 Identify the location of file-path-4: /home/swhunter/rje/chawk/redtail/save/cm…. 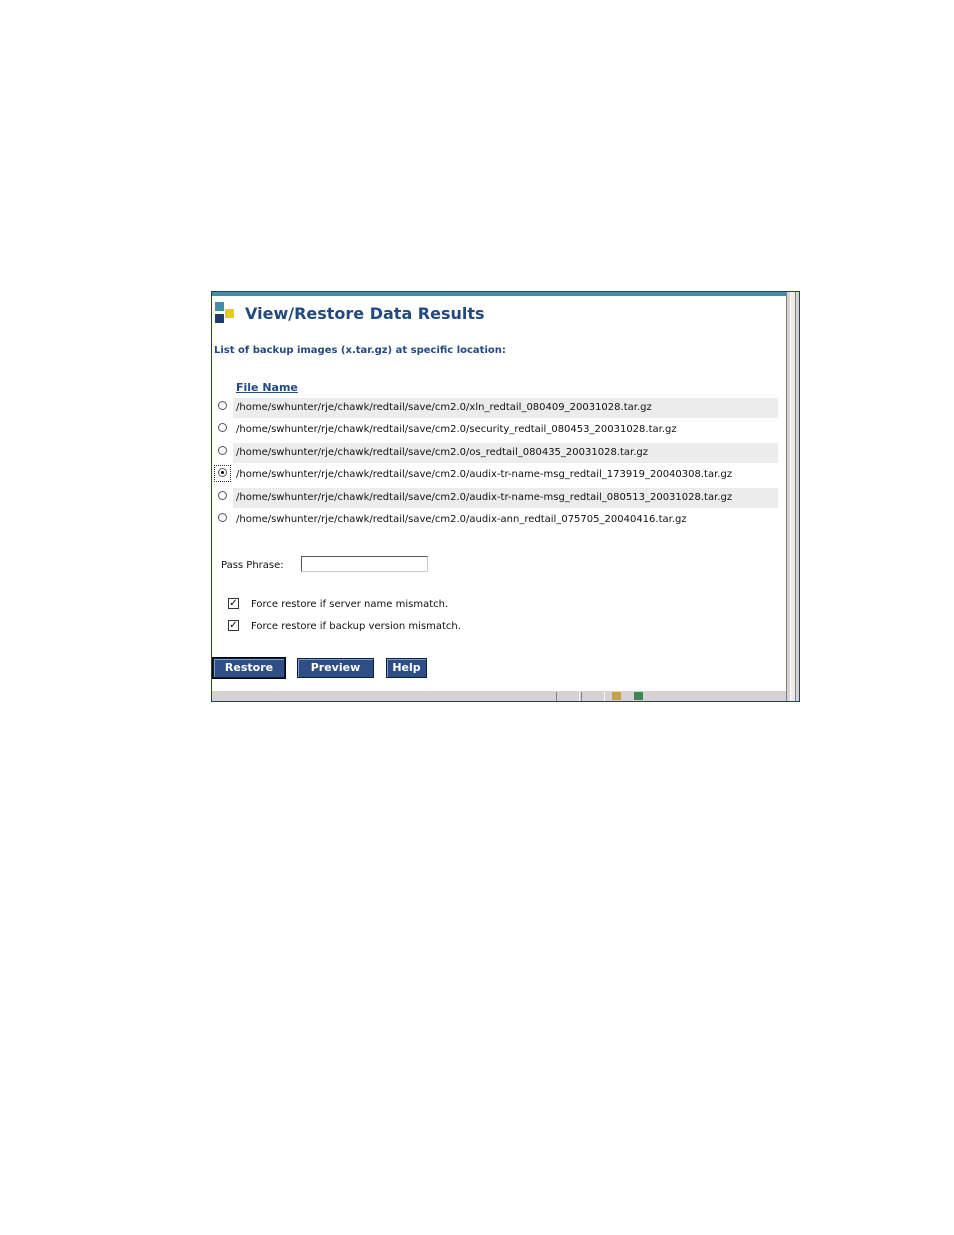
(484, 474).